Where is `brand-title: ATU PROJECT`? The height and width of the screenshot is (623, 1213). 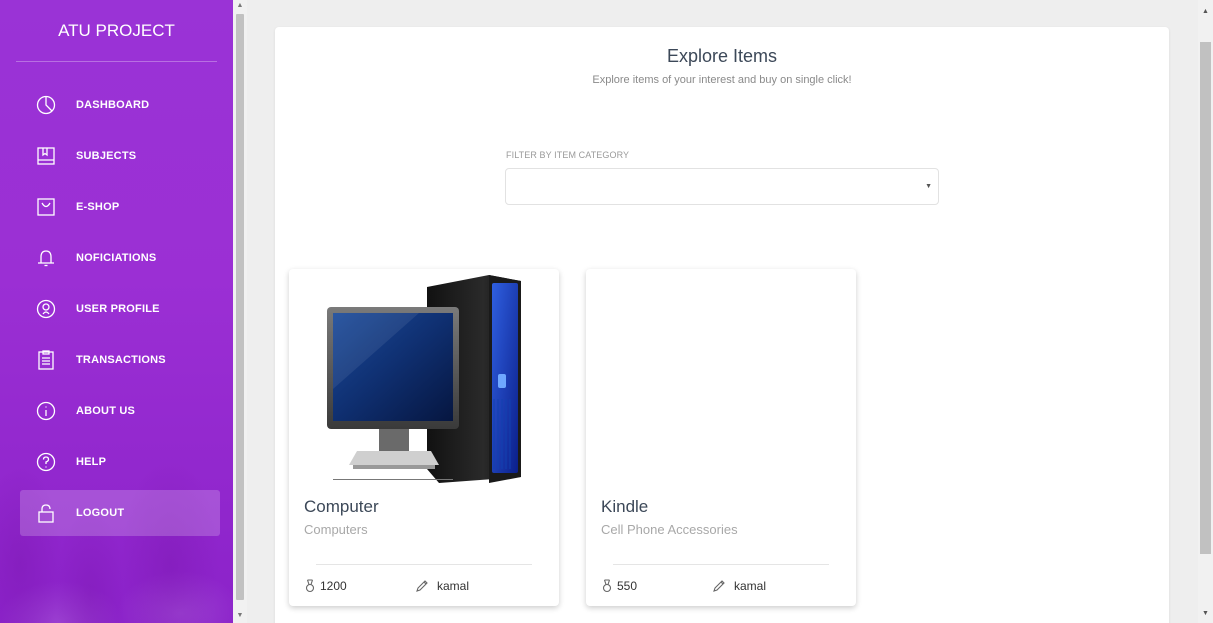
brand-title: ATU PROJECT is located at coordinates (116, 31).